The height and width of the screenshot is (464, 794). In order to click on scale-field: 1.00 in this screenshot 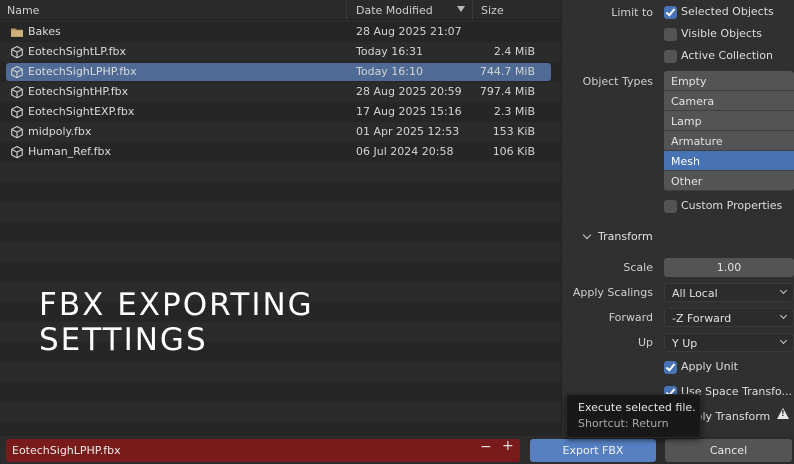, I will do `click(729, 267)`.